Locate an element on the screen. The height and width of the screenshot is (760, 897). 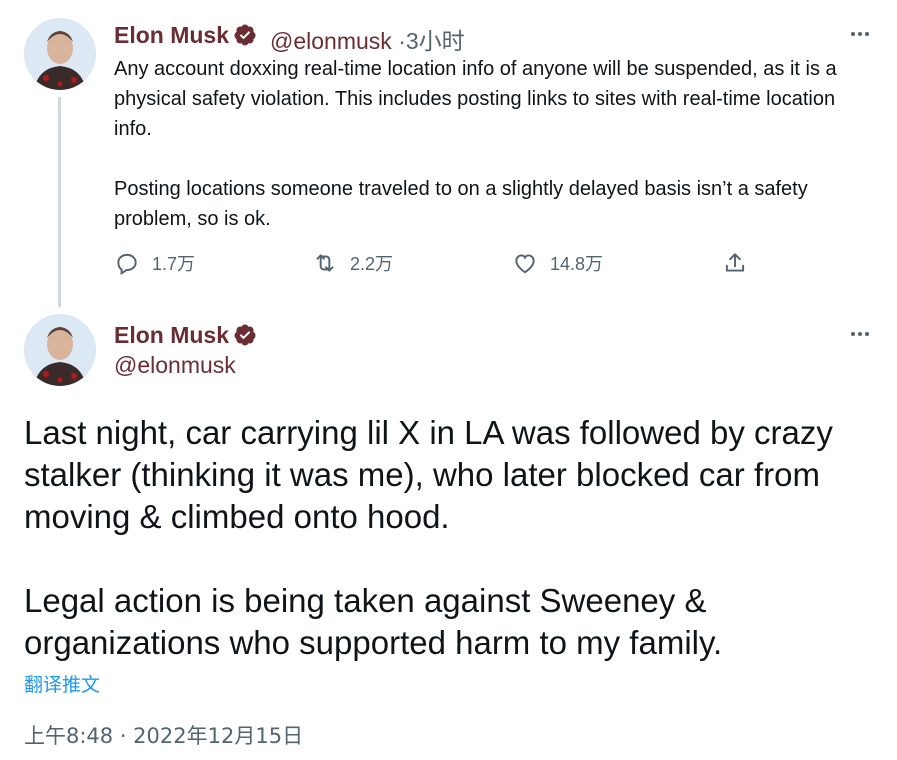
share-icon is located at coordinates (735, 262).